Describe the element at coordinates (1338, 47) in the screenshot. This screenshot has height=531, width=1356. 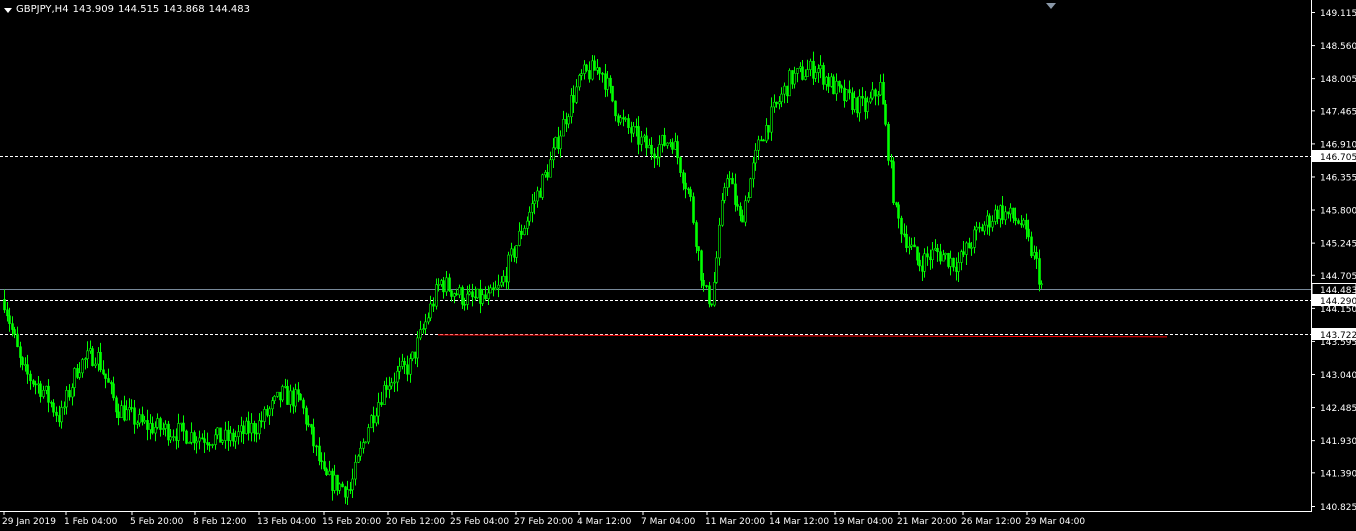
I see `price-tick-label: 148.560` at that location.